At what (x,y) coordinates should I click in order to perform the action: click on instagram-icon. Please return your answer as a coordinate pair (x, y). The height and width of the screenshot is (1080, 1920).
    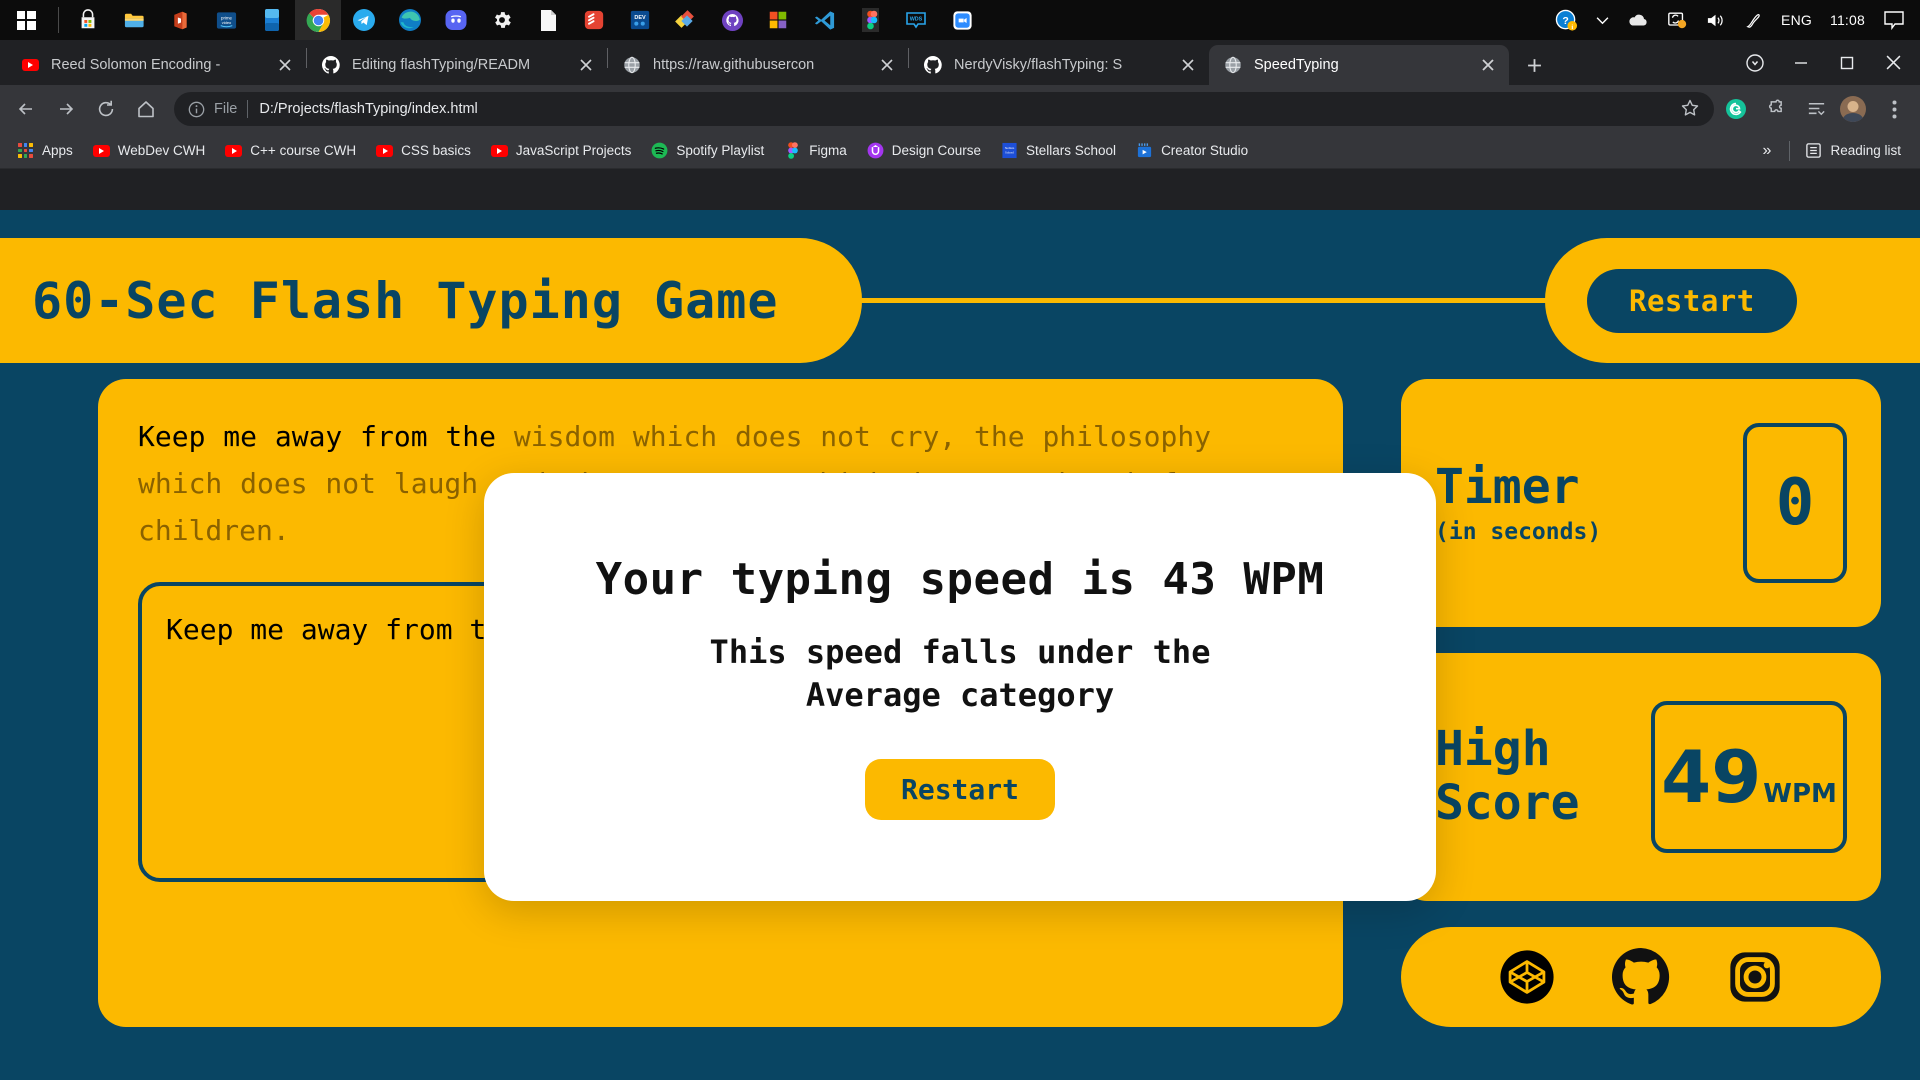
    Looking at the image, I should click on (1755, 977).